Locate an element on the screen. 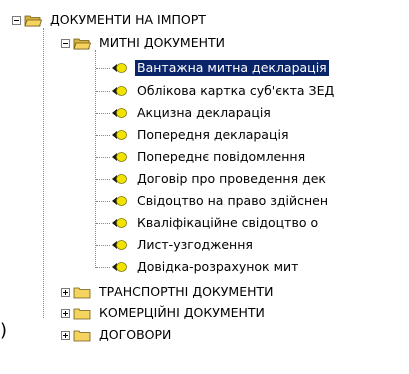 Image resolution: width=409 pixels, height=374 pixels. tree-node-label: МИТНІ ДОКУМЕНТИ is located at coordinates (162, 42).